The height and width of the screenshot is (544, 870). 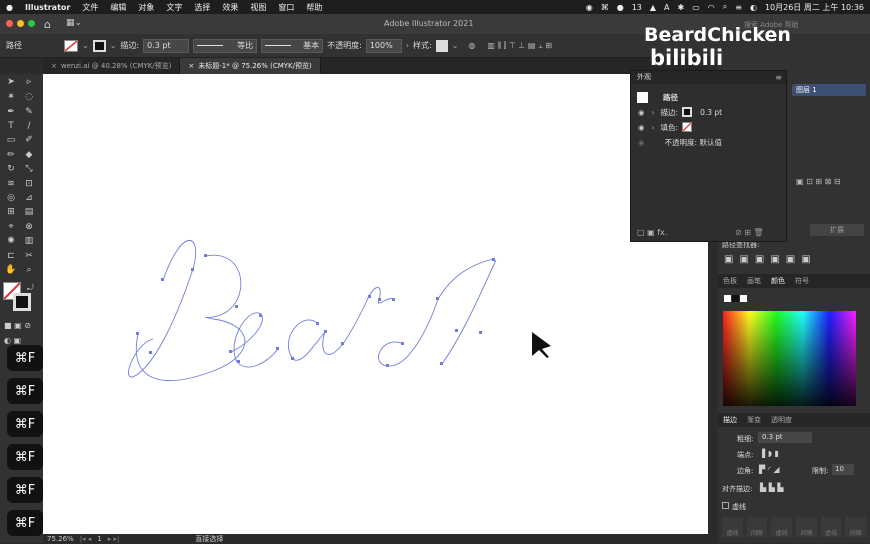 I want to click on menu-edit: 编辑, so click(x=118, y=7).